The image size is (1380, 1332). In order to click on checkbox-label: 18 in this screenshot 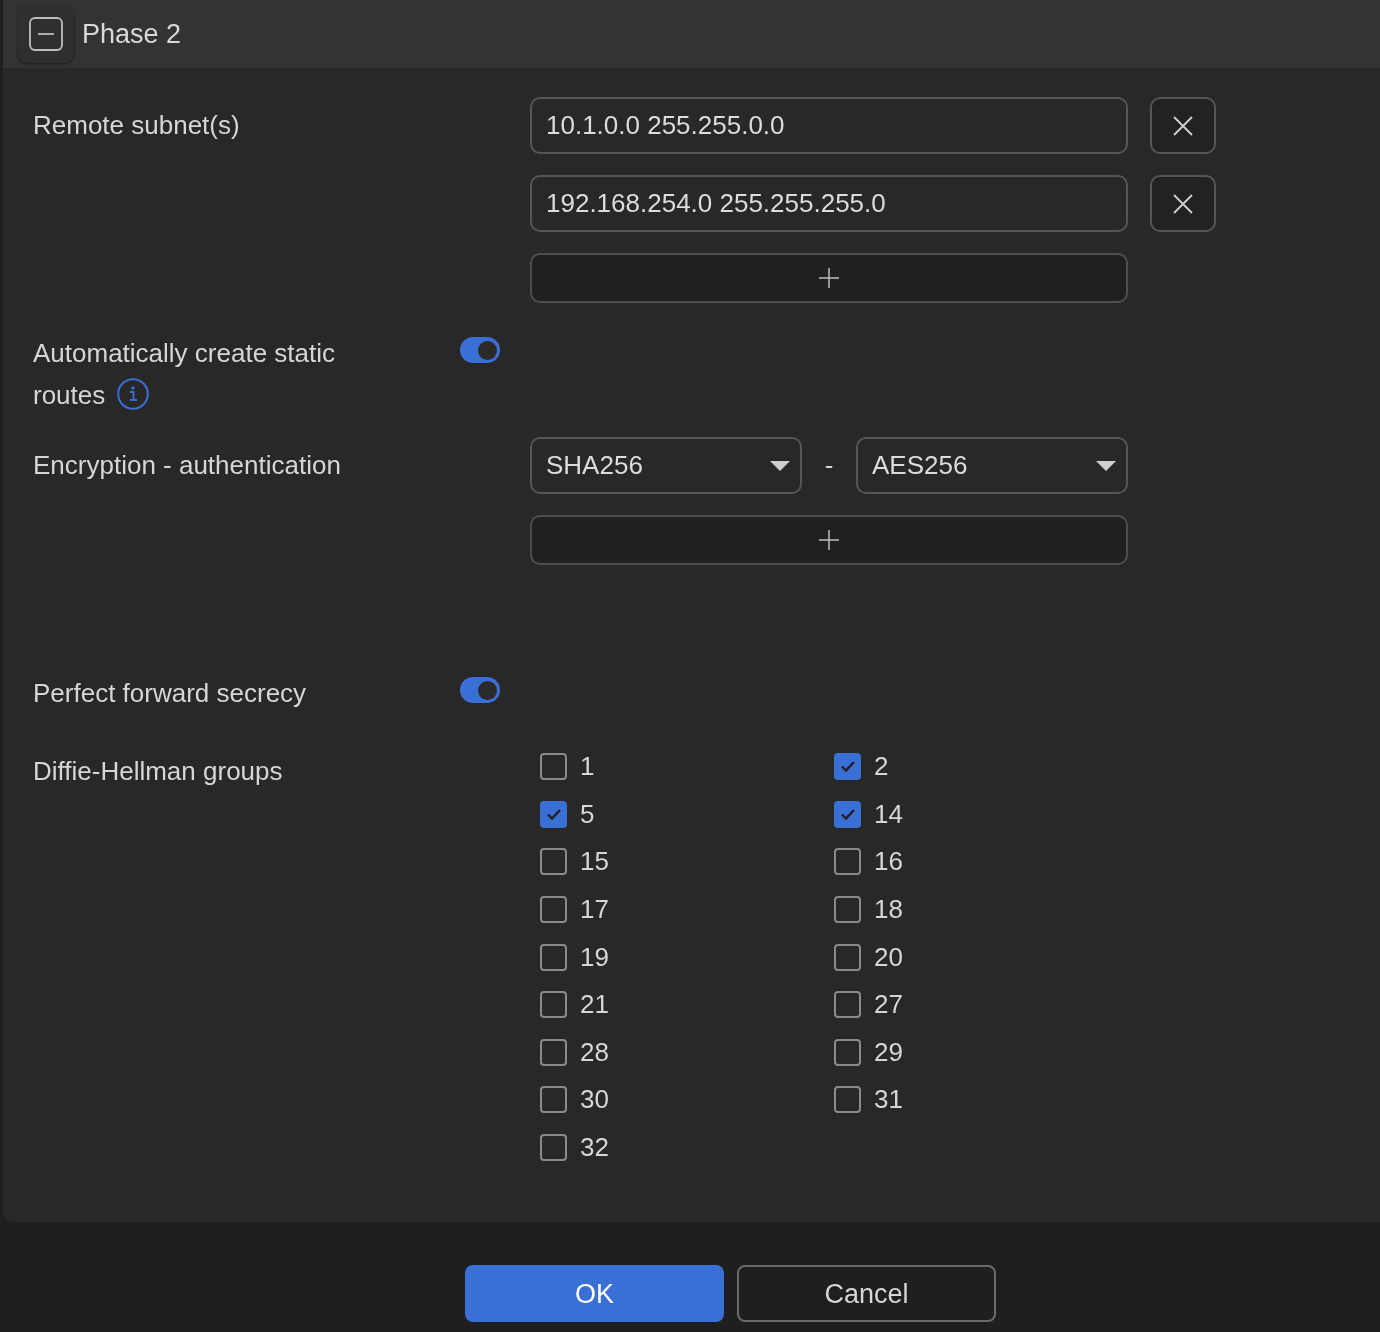, I will do `click(888, 910)`.